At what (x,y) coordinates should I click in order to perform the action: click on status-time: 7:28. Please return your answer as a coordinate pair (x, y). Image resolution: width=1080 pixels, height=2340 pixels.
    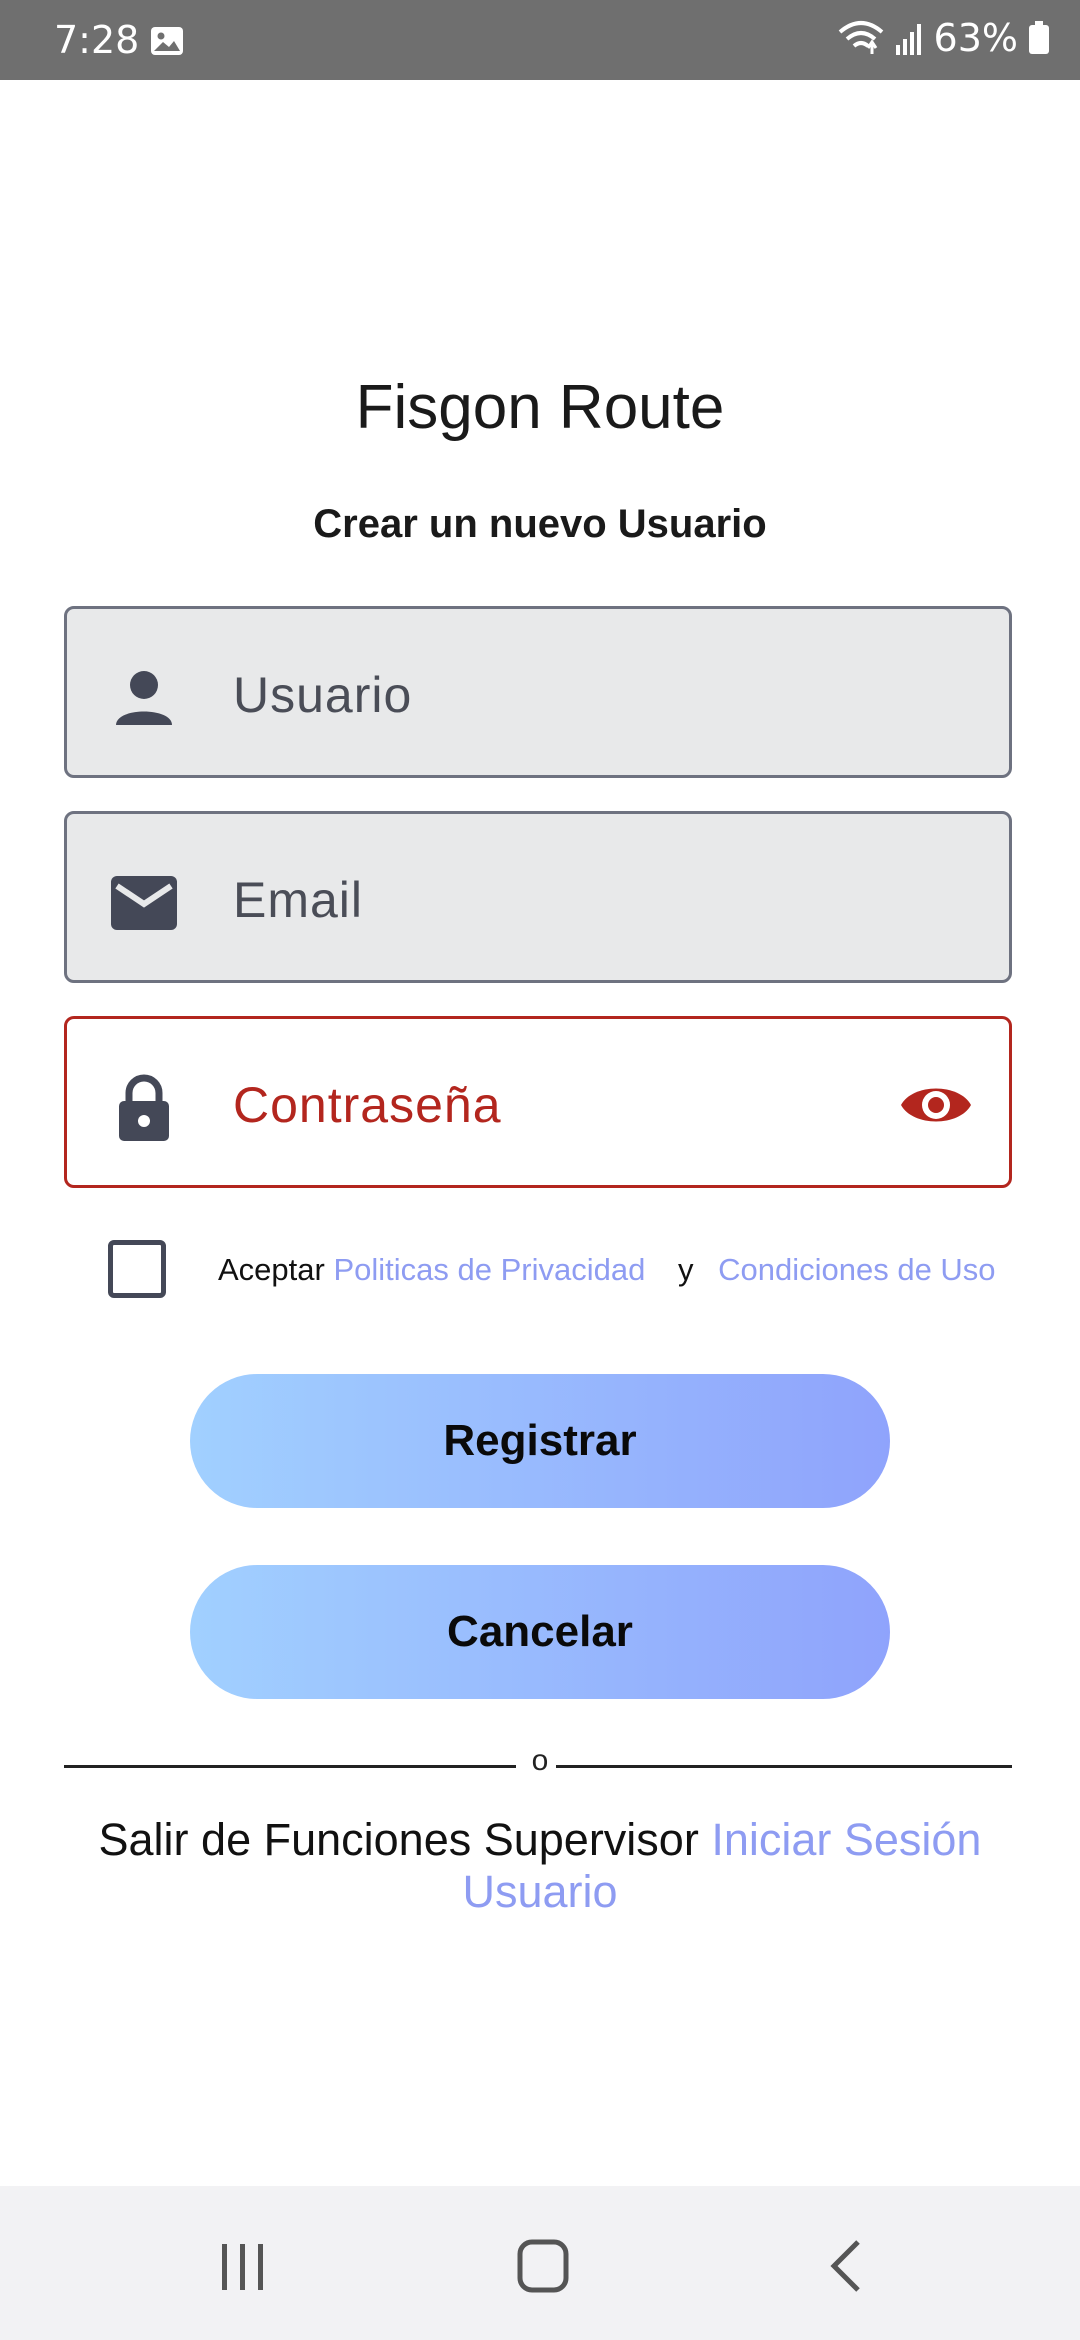
    Looking at the image, I should click on (97, 40).